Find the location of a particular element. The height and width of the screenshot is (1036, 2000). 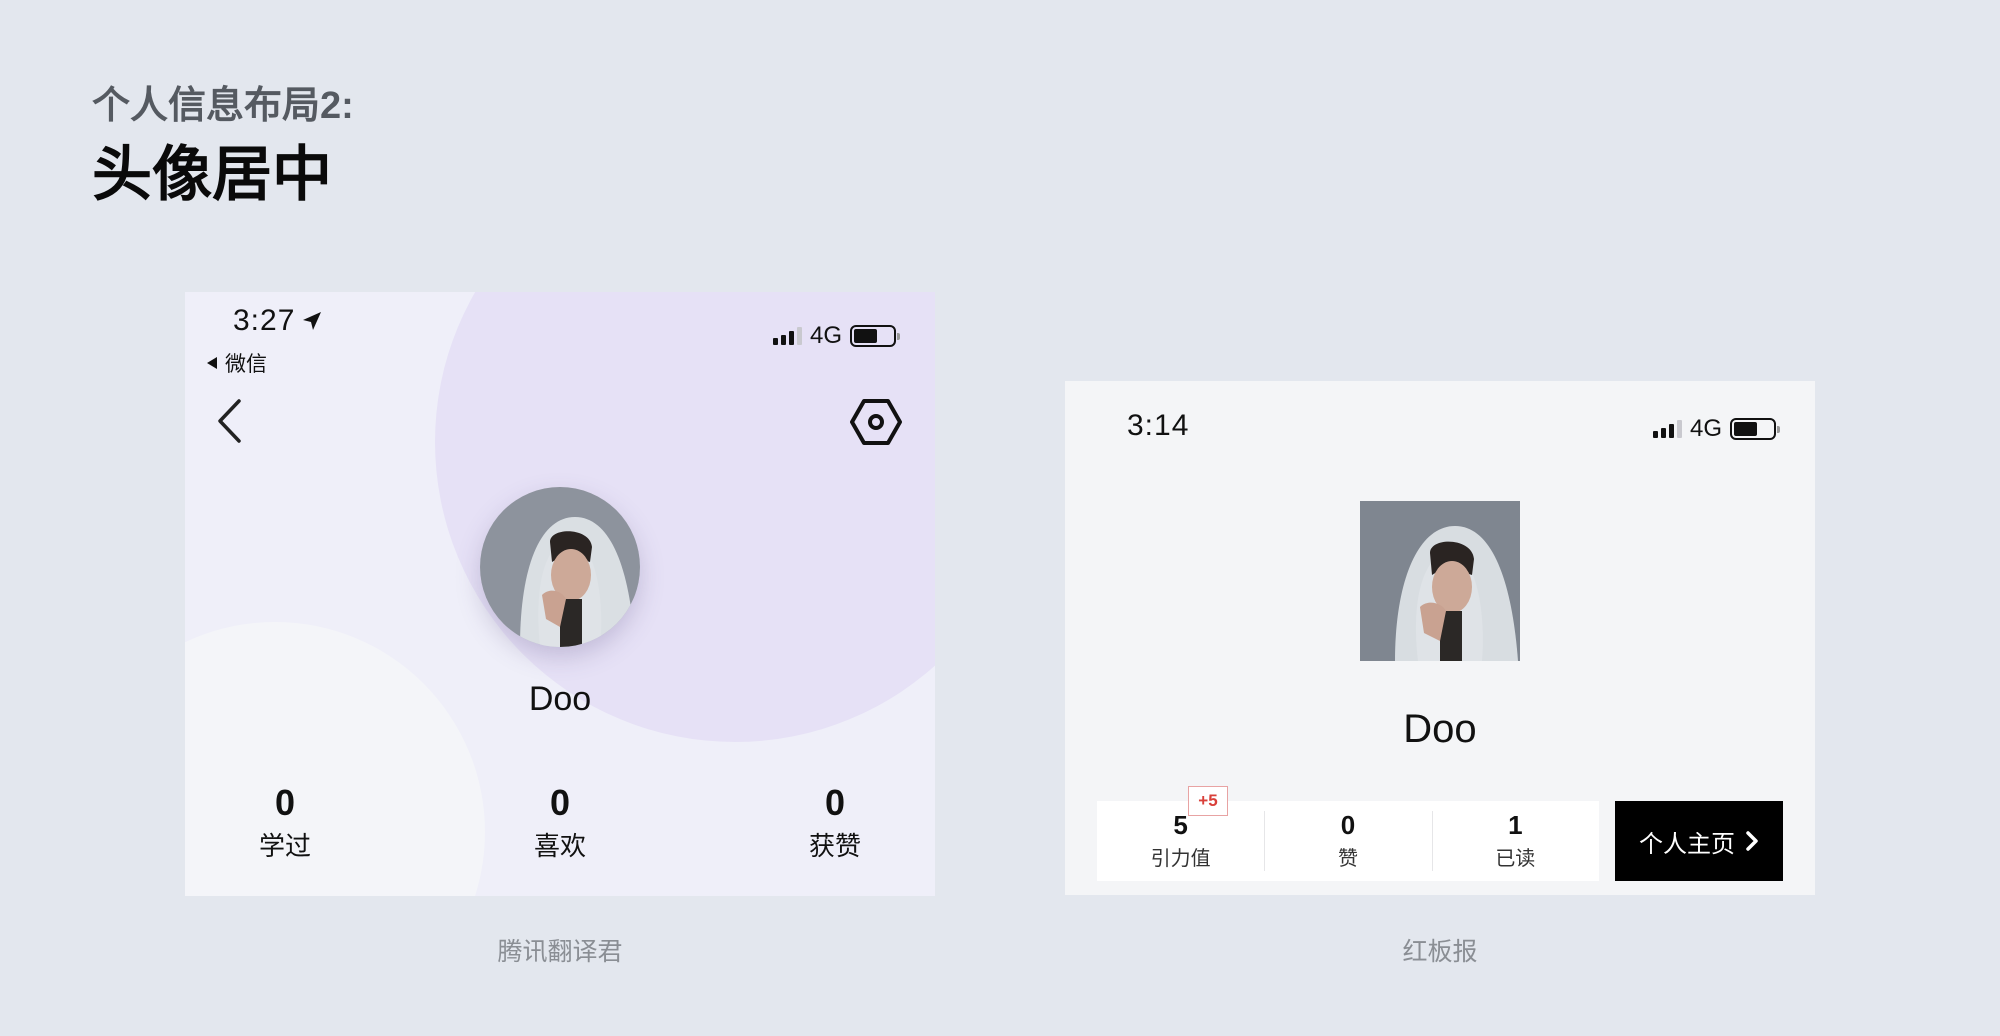

home-button-label: 个人主页 is located at coordinates (1687, 844).